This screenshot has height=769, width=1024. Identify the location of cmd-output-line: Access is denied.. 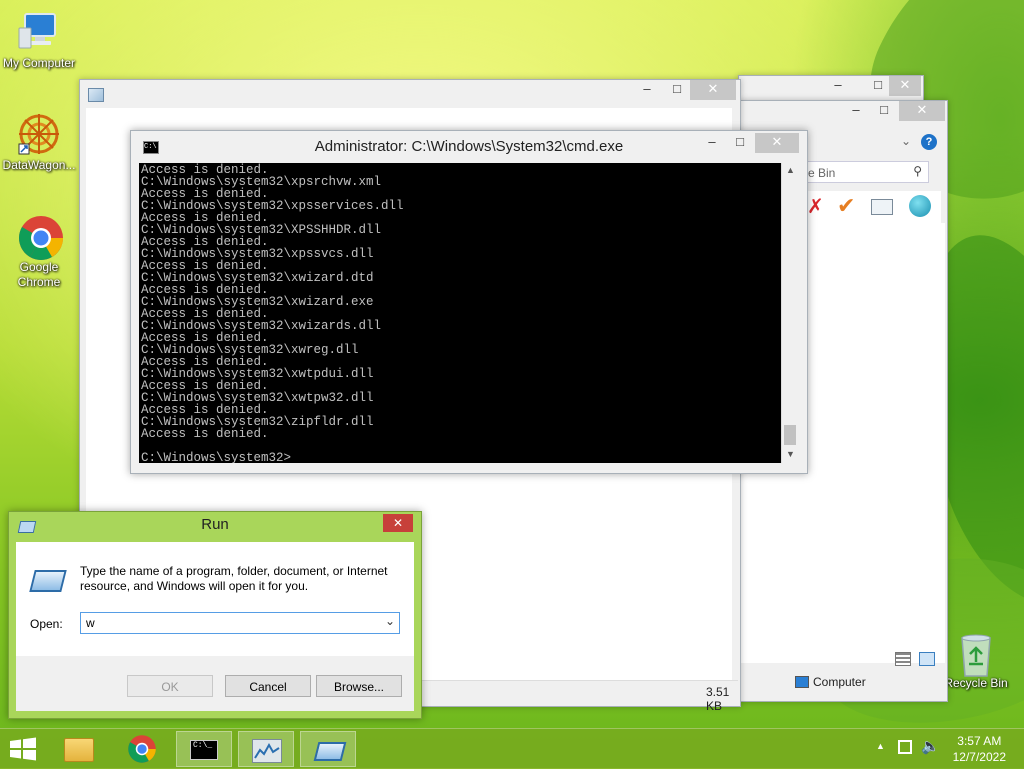
(205, 434).